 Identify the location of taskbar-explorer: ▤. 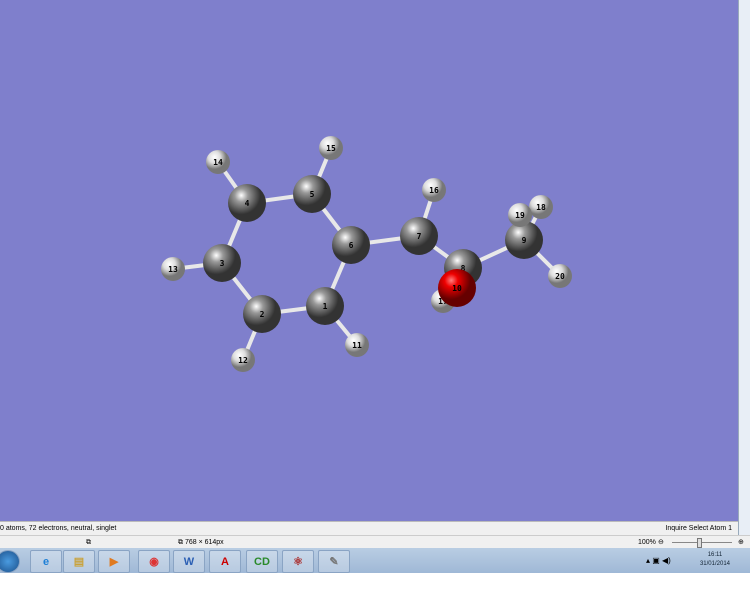
(79, 561).